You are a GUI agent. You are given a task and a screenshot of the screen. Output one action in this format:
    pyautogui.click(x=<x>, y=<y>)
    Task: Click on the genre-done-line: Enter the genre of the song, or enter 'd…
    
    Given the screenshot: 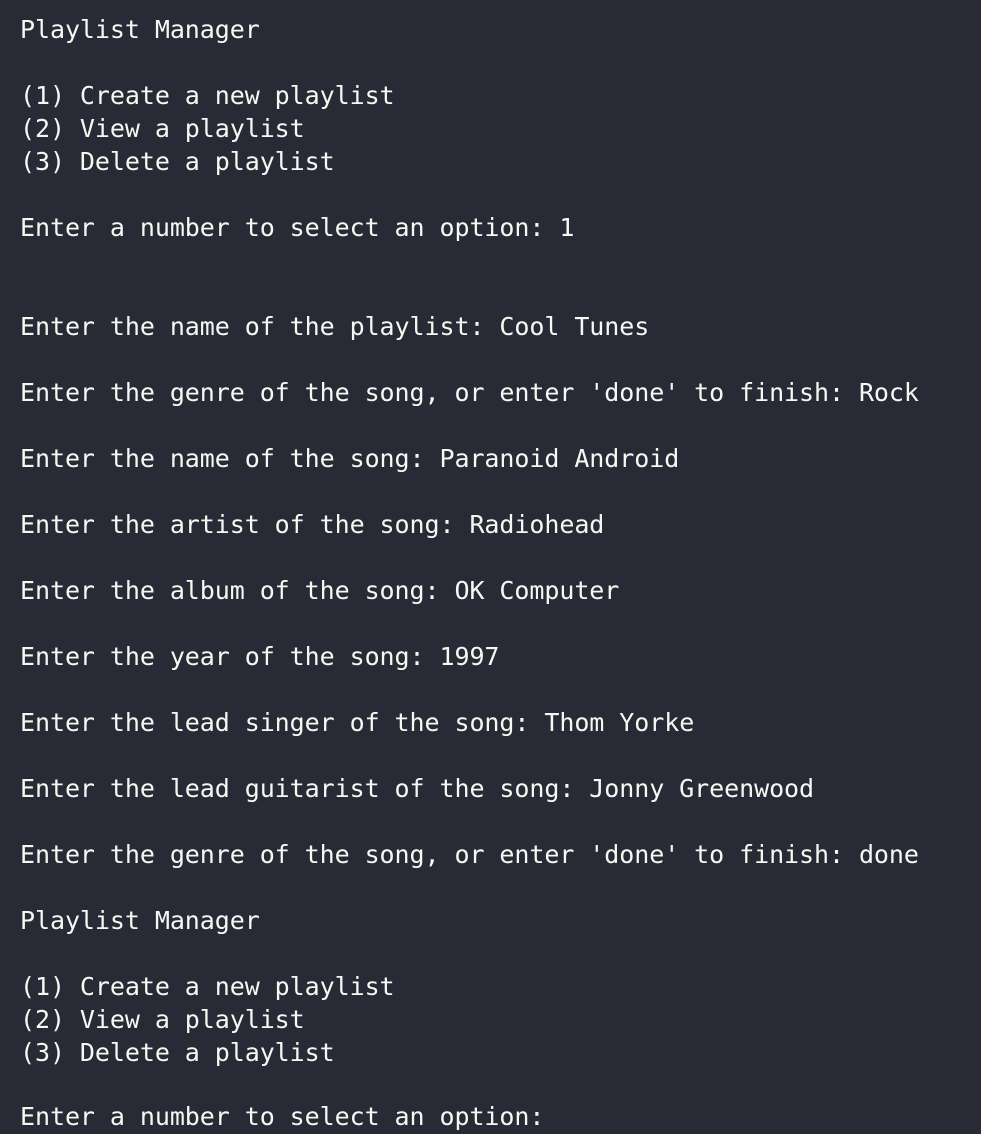 What is the action you would take?
    pyautogui.click(x=469, y=855)
    